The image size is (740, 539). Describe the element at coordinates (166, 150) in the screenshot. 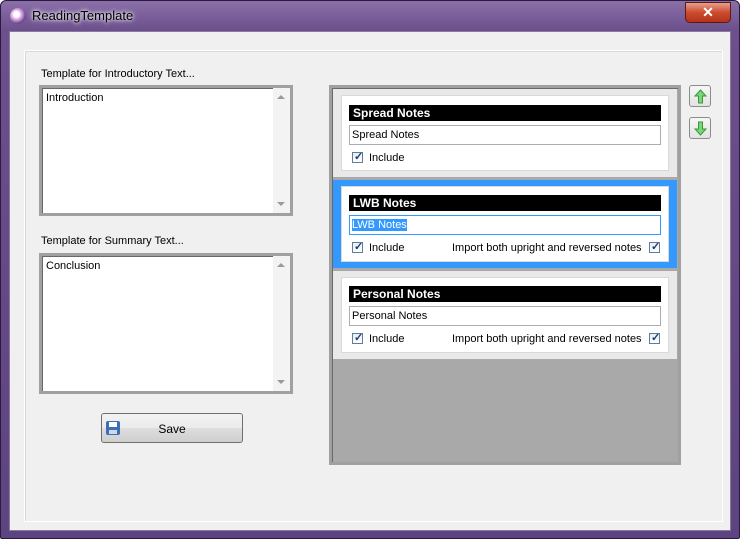

I see `intro-textarea: Introduction` at that location.